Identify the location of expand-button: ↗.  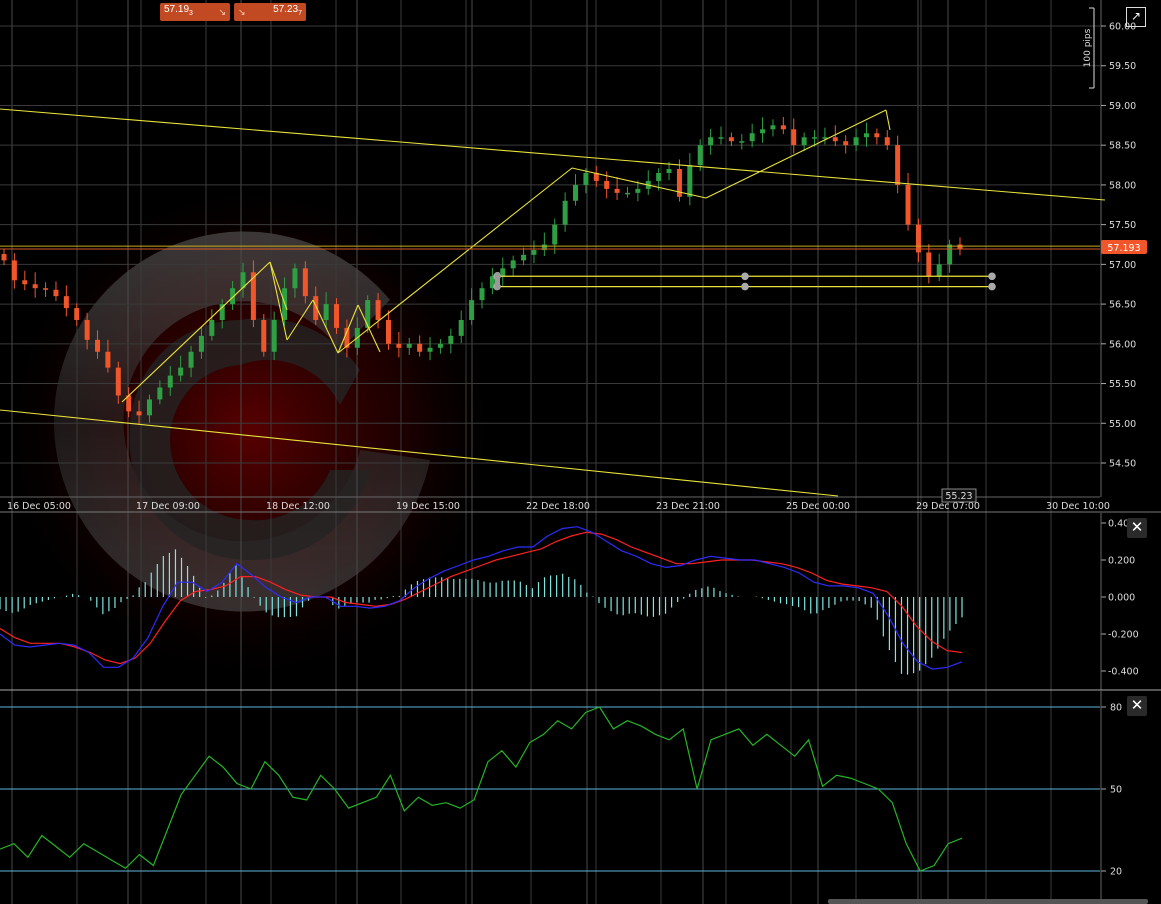
(1136, 17).